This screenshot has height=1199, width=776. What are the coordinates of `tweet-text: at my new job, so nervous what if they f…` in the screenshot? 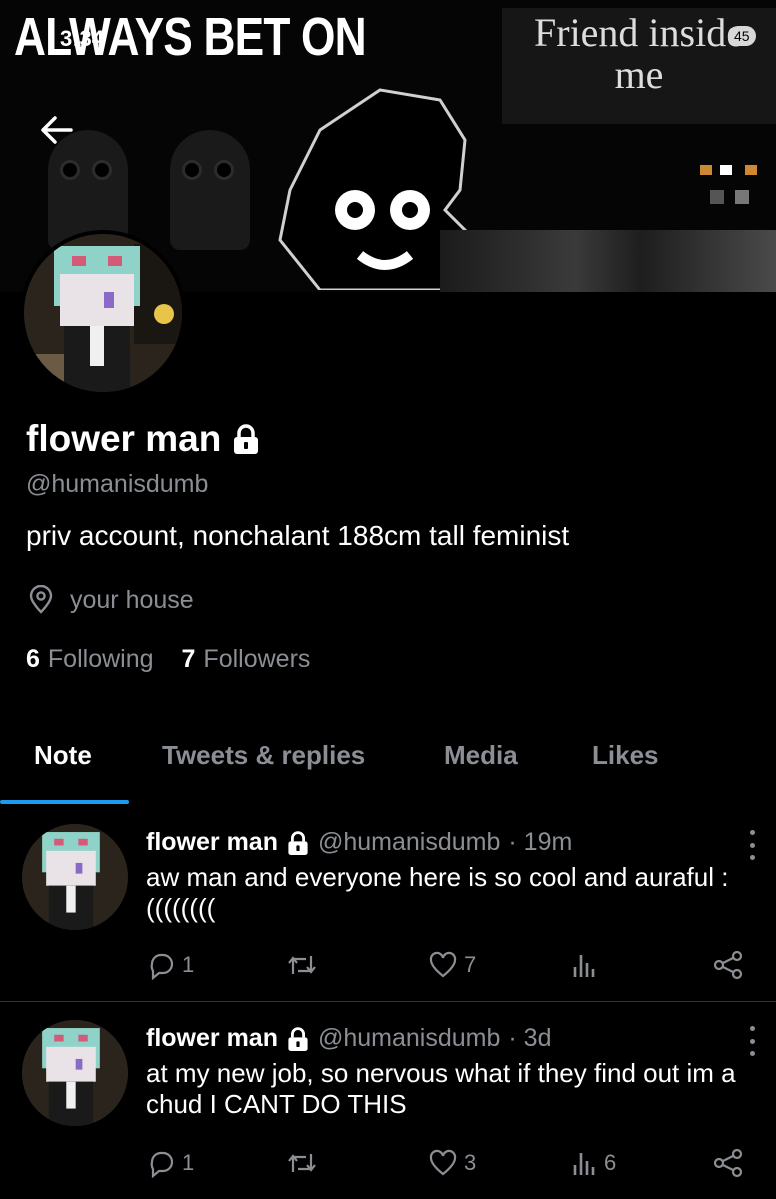 It's located at (441, 1088).